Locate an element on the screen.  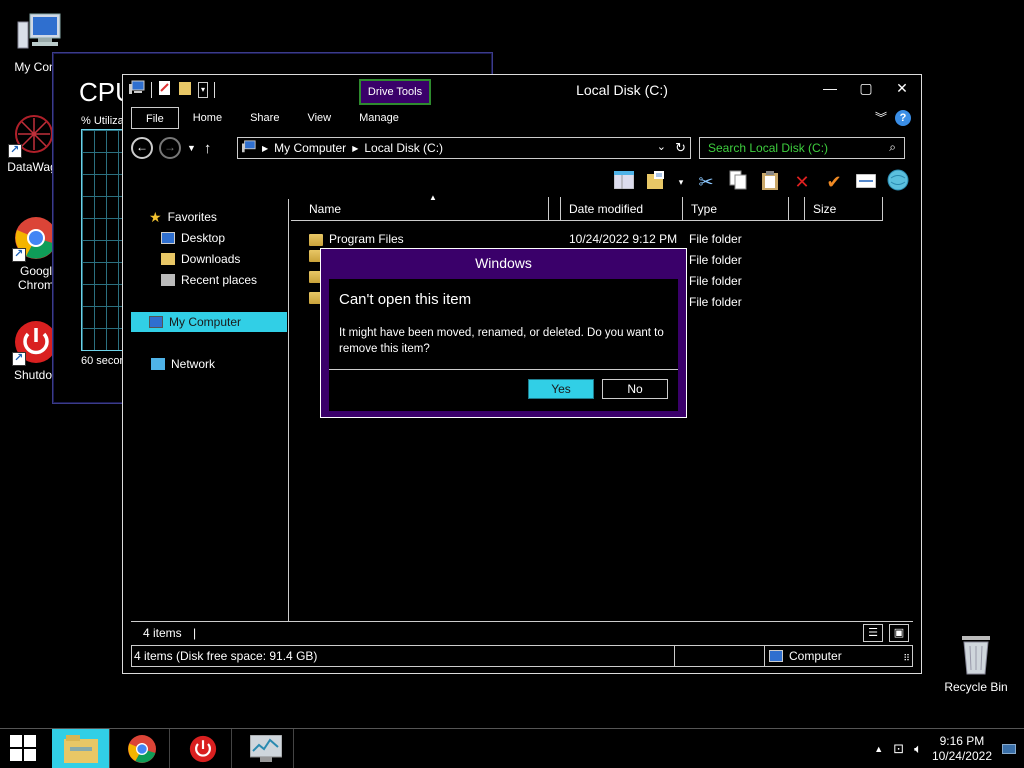
chrome-icon is located at coordinates (142, 749).